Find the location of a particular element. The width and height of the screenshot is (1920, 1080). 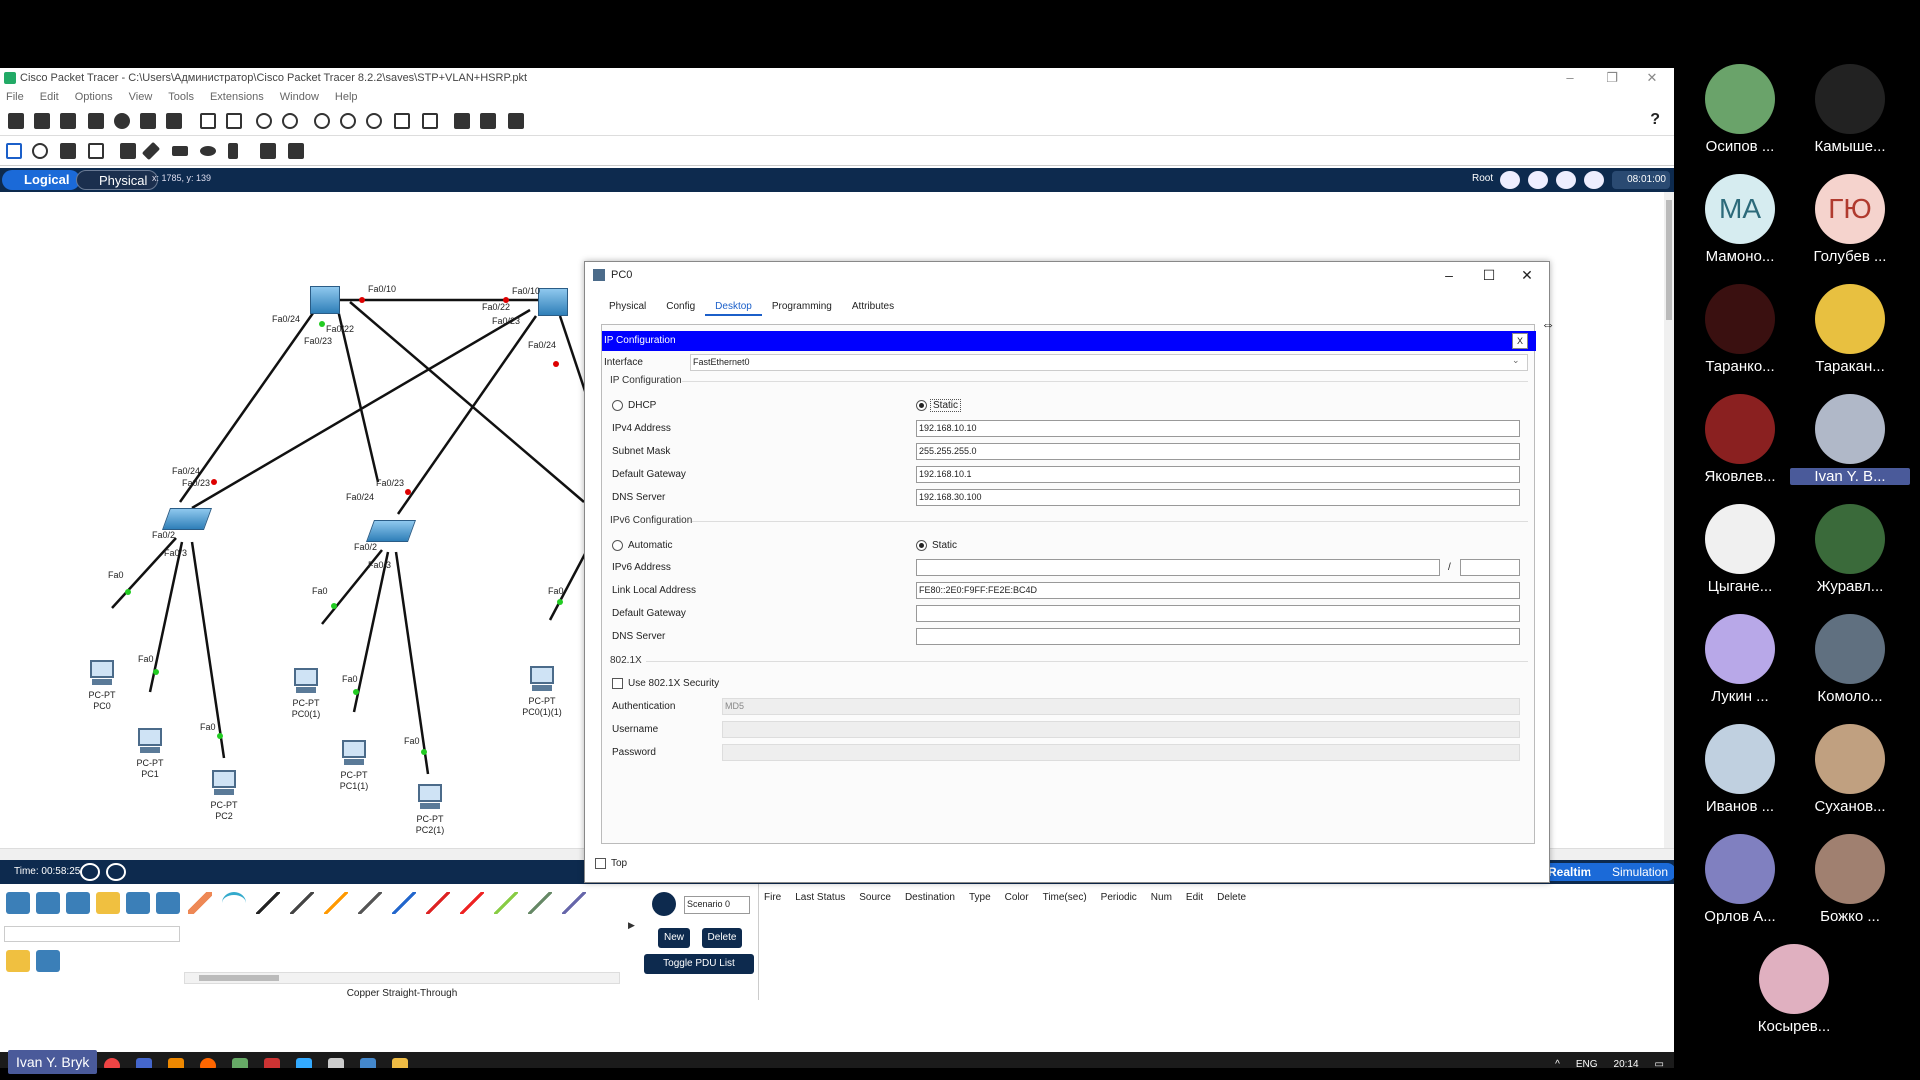

top-checkbox is located at coordinates (600, 863).